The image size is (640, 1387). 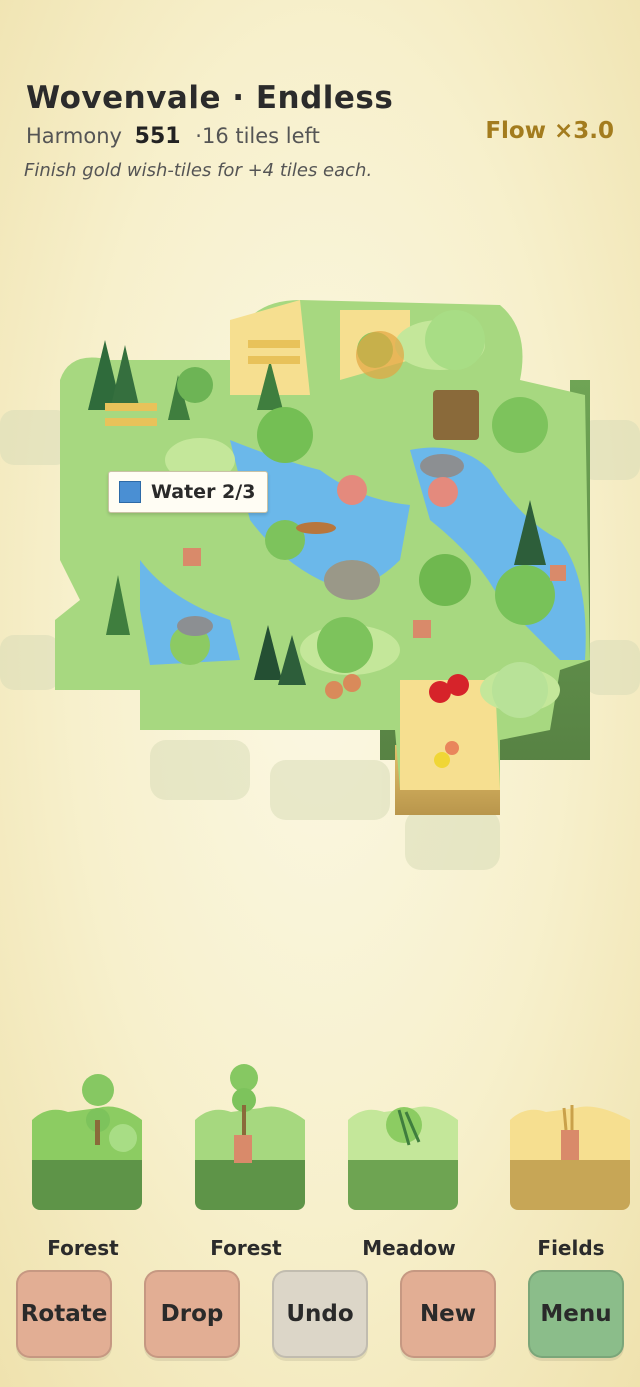 I want to click on harmony-score: 551, so click(x=157, y=136).